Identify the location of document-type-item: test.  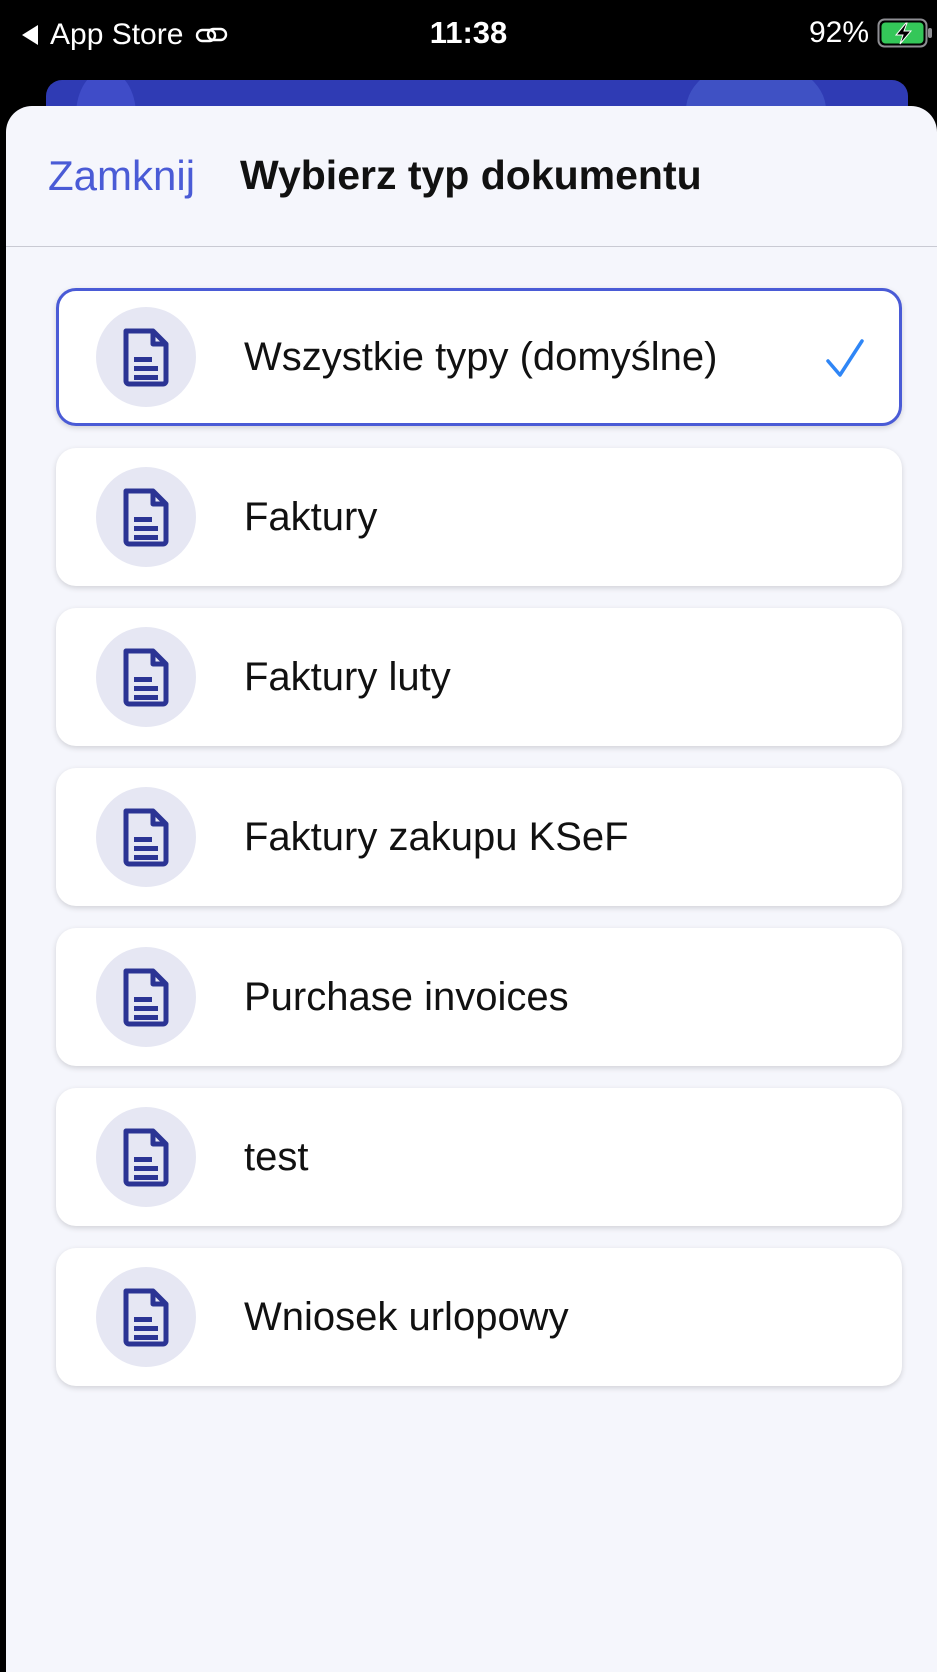
(479, 1157).